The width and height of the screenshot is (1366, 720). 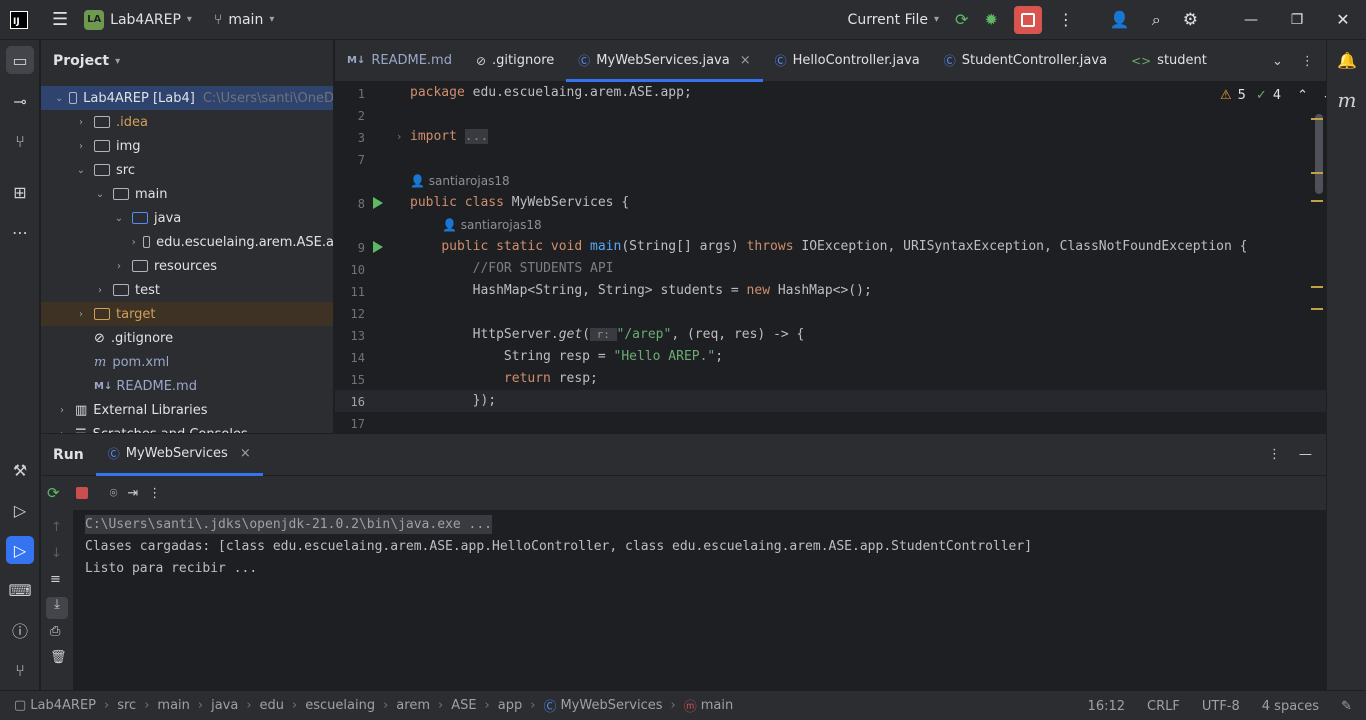 I want to click on editor-scrollbar, so click(x=1319, y=154).